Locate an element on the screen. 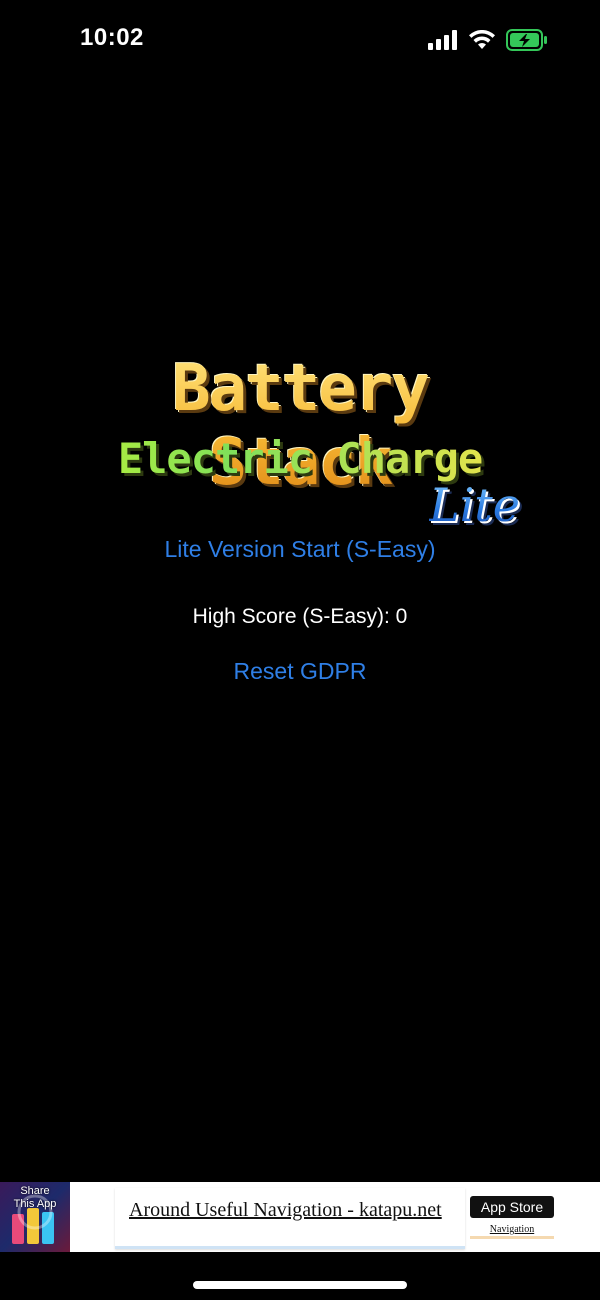  status-icons is located at coordinates (488, 42).